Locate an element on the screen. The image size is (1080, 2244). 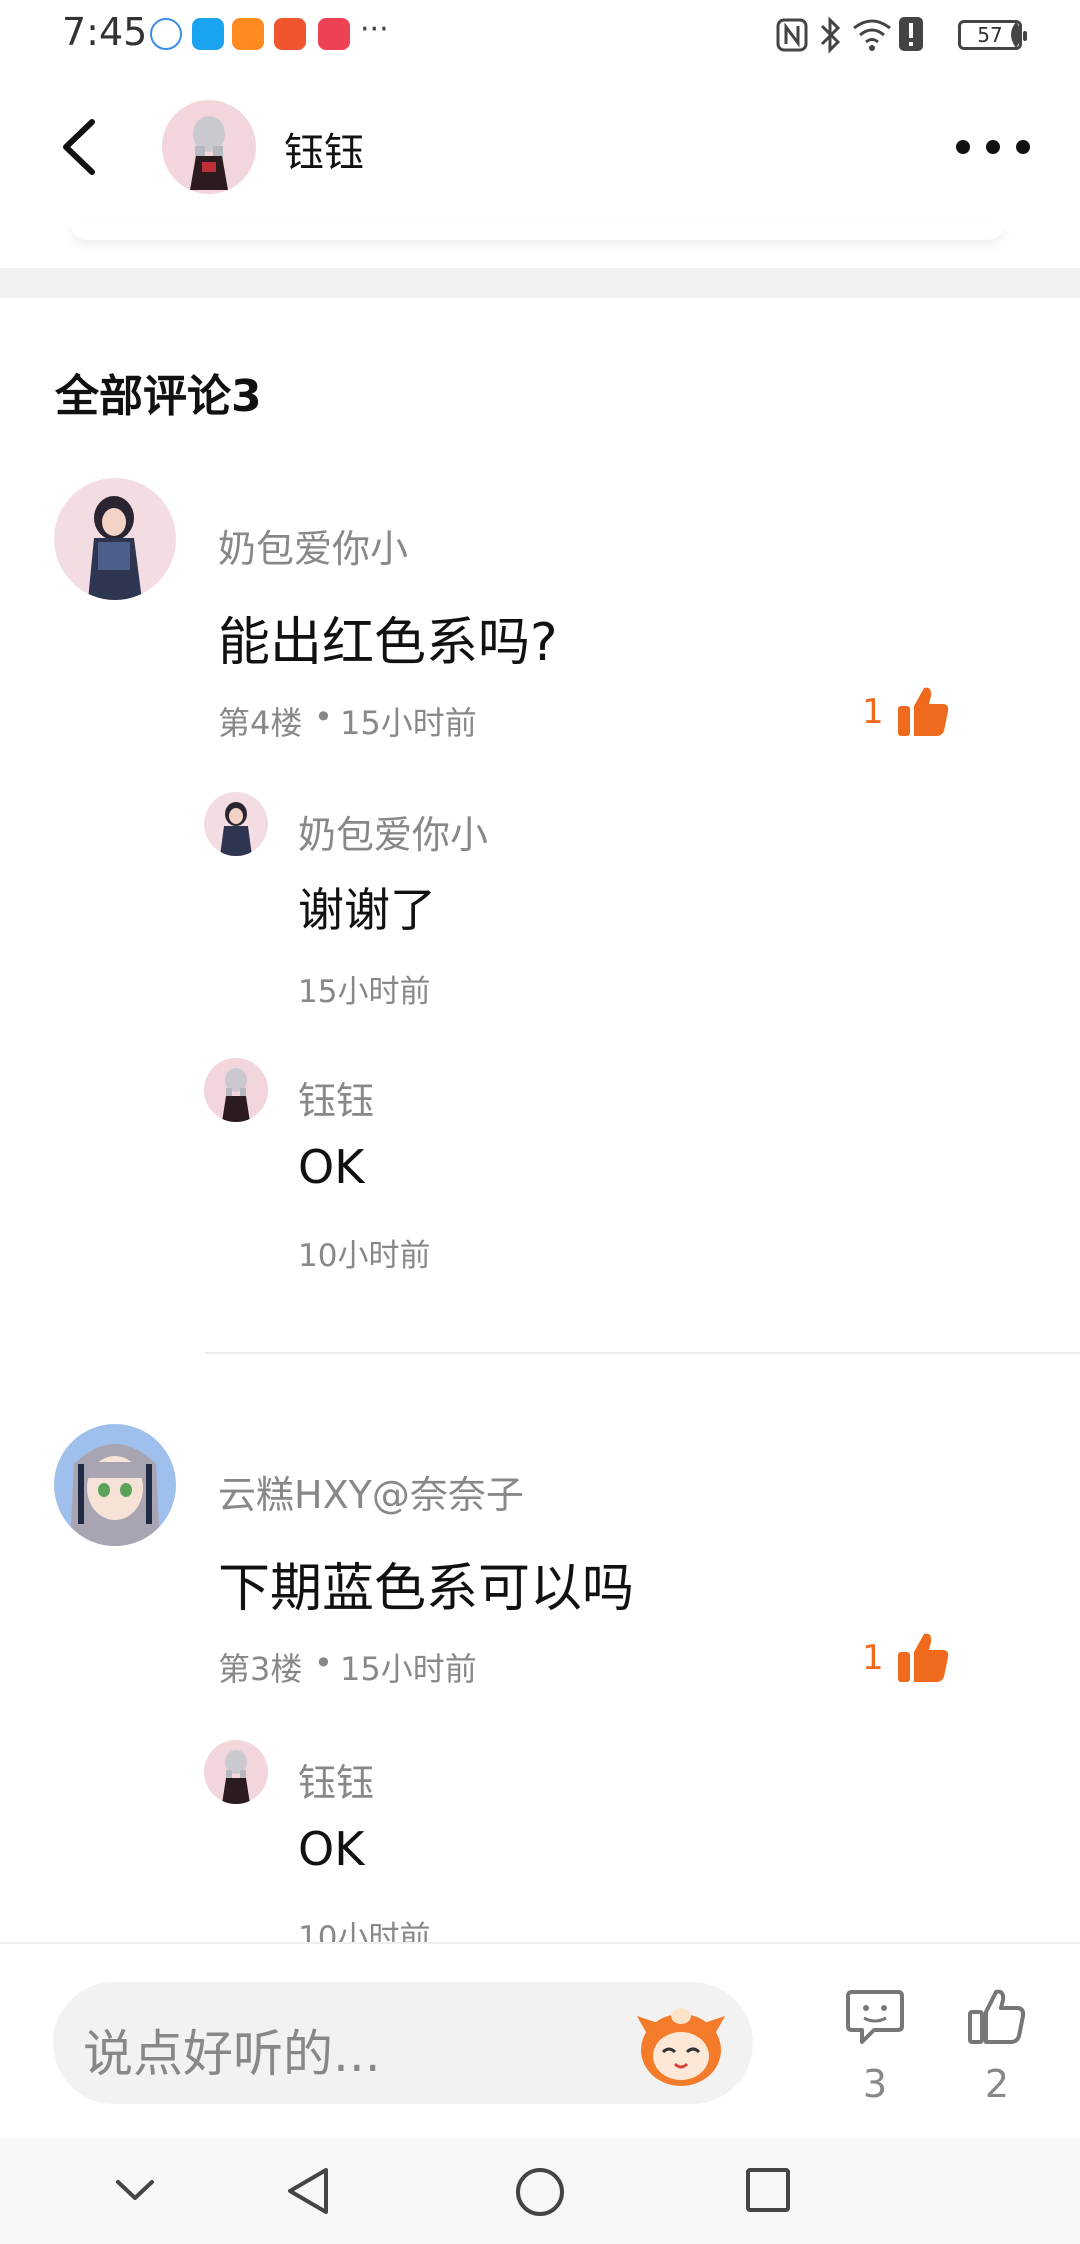
section-separator is located at coordinates (540, 283).